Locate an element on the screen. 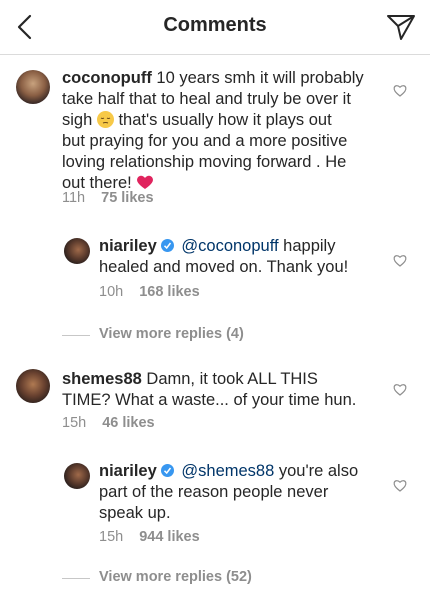 This screenshot has height=600, width=430. page-title: Comments is located at coordinates (215, 25).